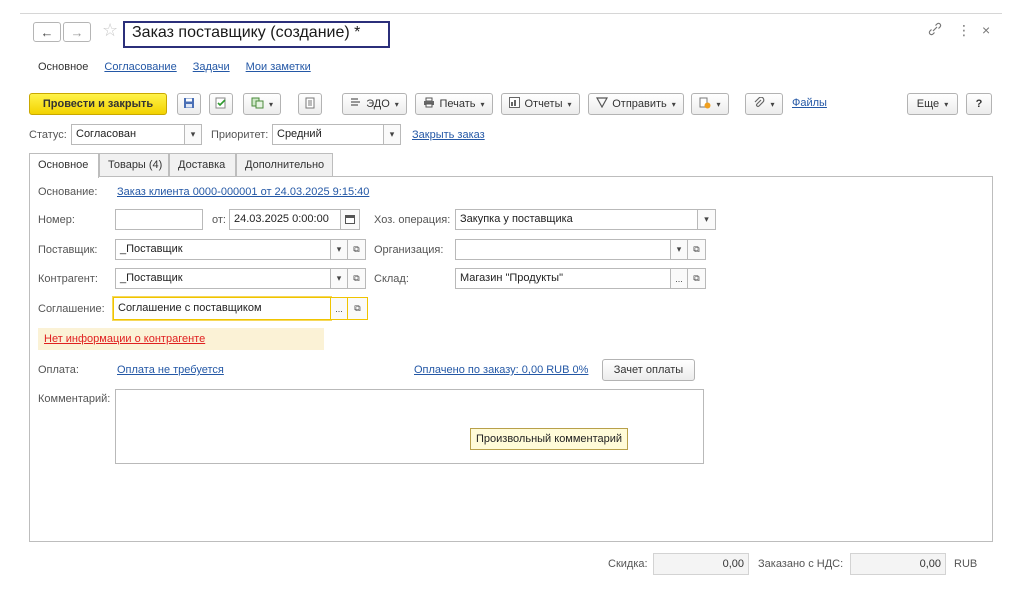 This screenshot has width=1024, height=596. What do you see at coordinates (124, 339) in the screenshot?
I see `no-counterparty-info-link: Нет информации о контрагенте` at bounding box center [124, 339].